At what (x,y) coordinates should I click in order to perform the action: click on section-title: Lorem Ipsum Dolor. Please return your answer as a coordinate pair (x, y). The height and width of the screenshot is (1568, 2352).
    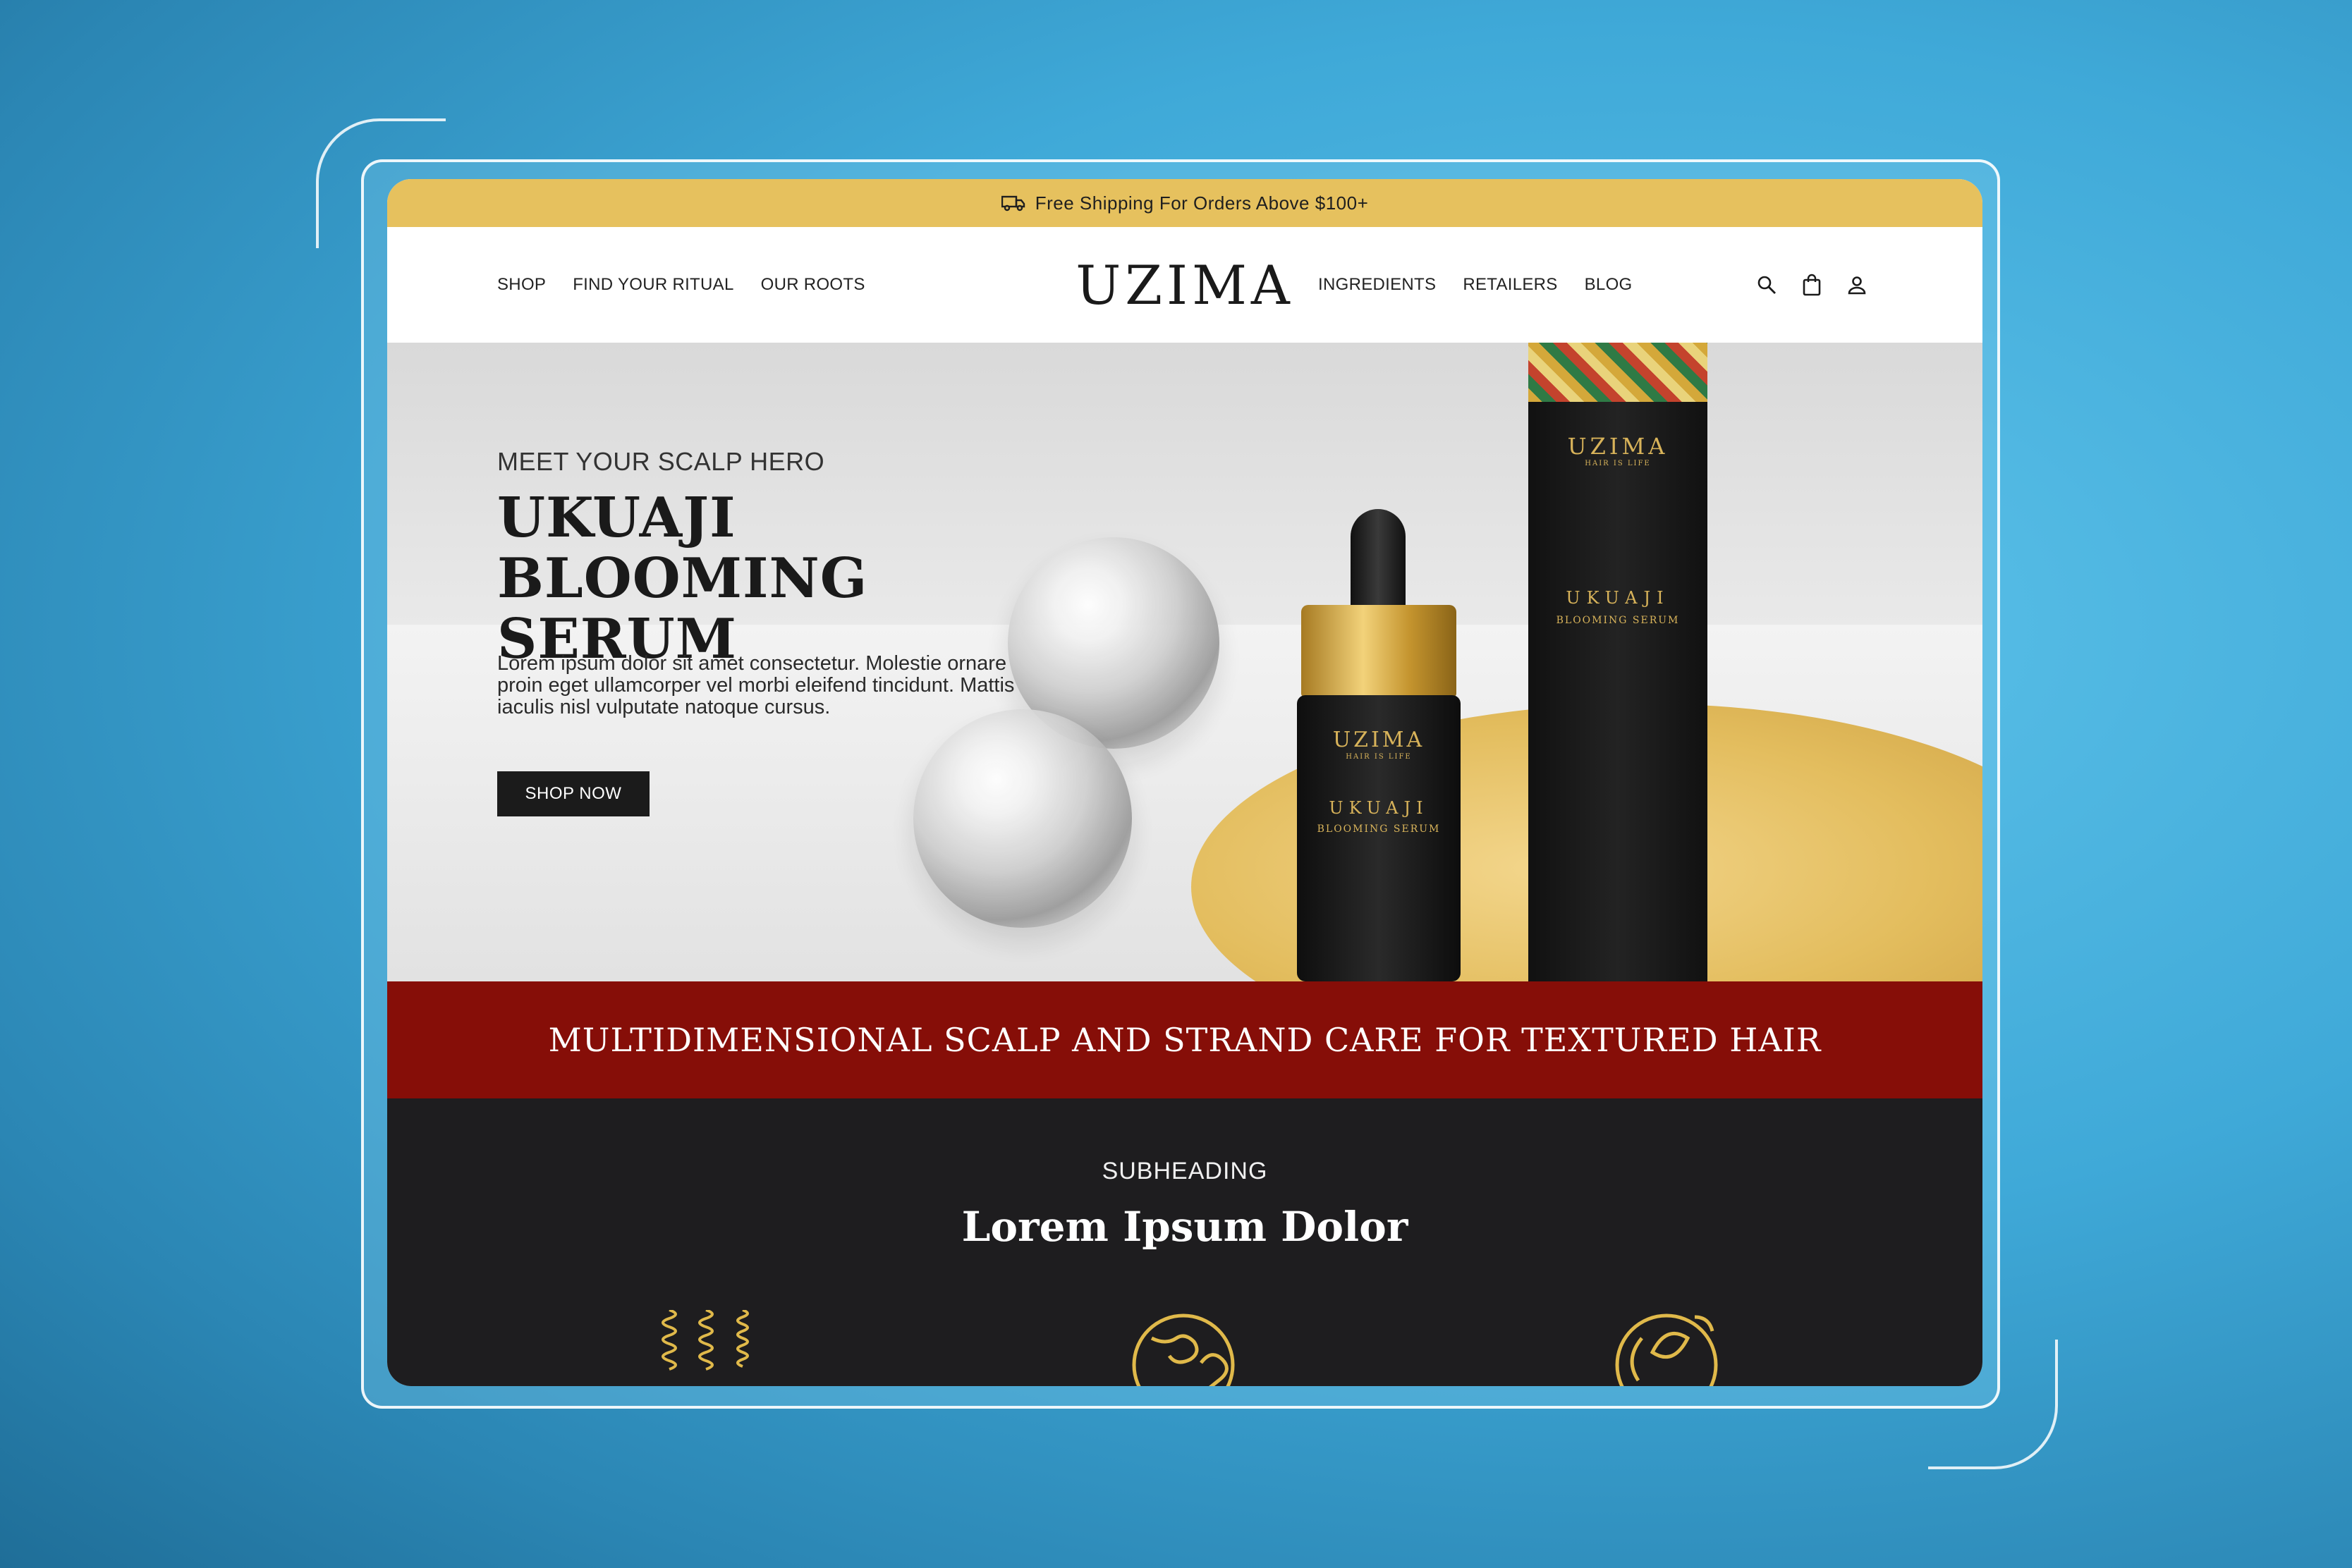
    Looking at the image, I should click on (1184, 1227).